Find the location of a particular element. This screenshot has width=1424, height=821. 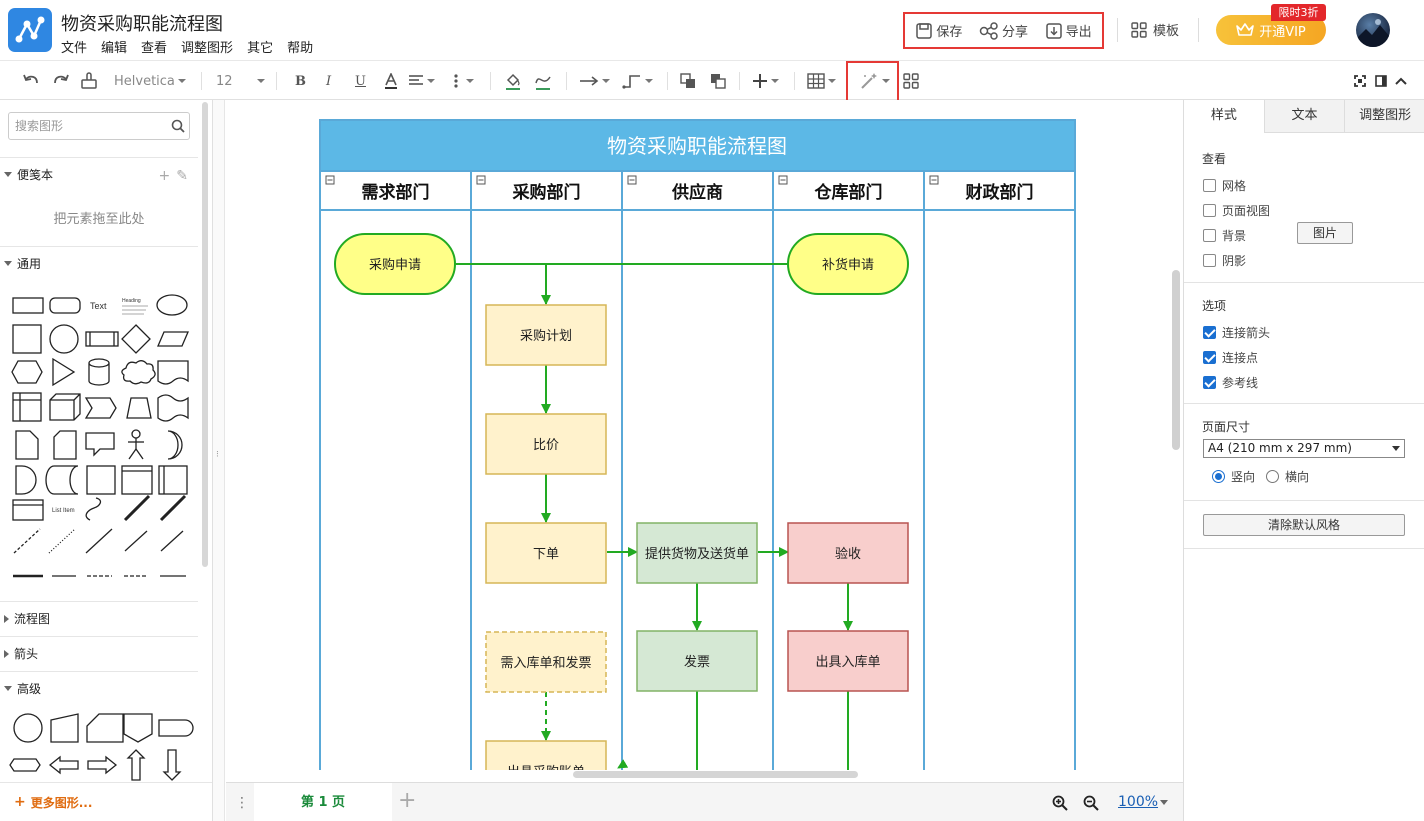

background-image-button: 图片 is located at coordinates (1325, 233).